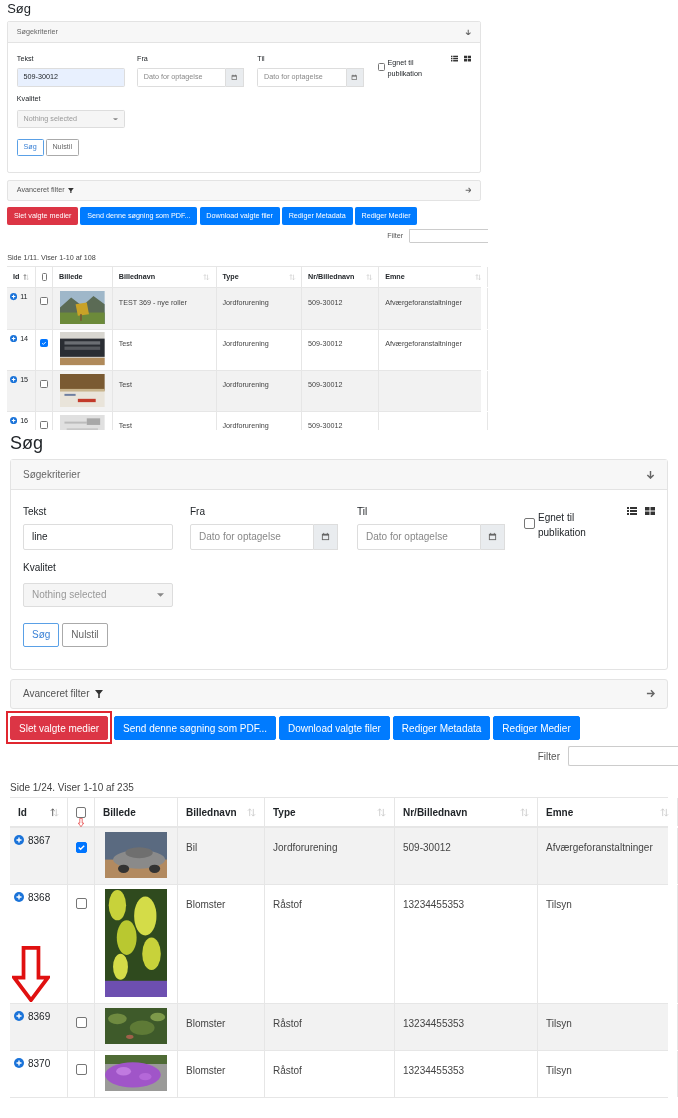  Describe the element at coordinates (37, 32) in the screenshot. I see `card-title: Søgekriterier` at that location.